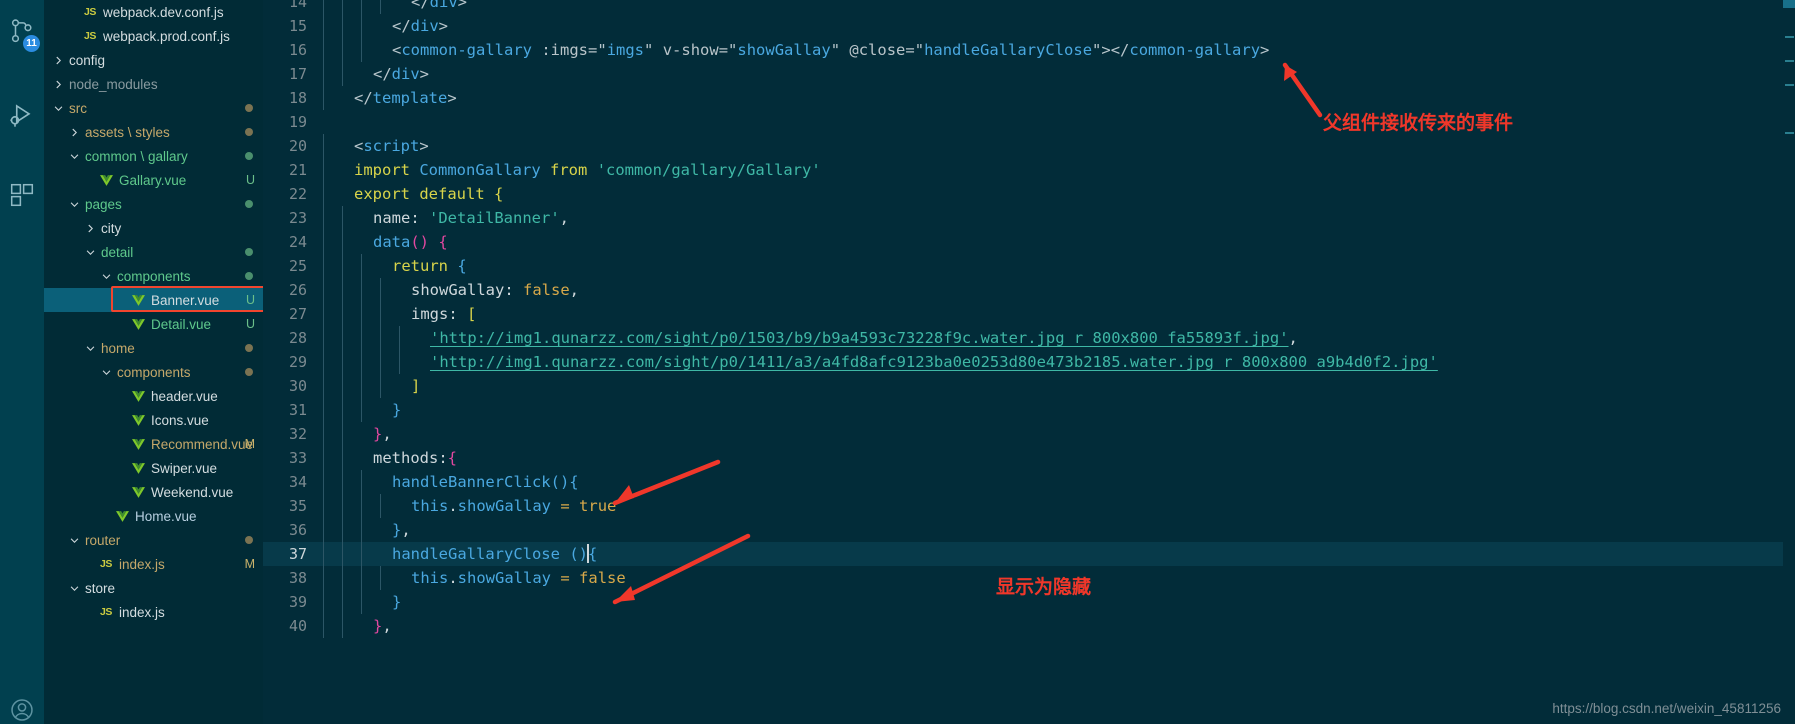  I want to click on explorer-item-detail: detail, so click(153, 252).